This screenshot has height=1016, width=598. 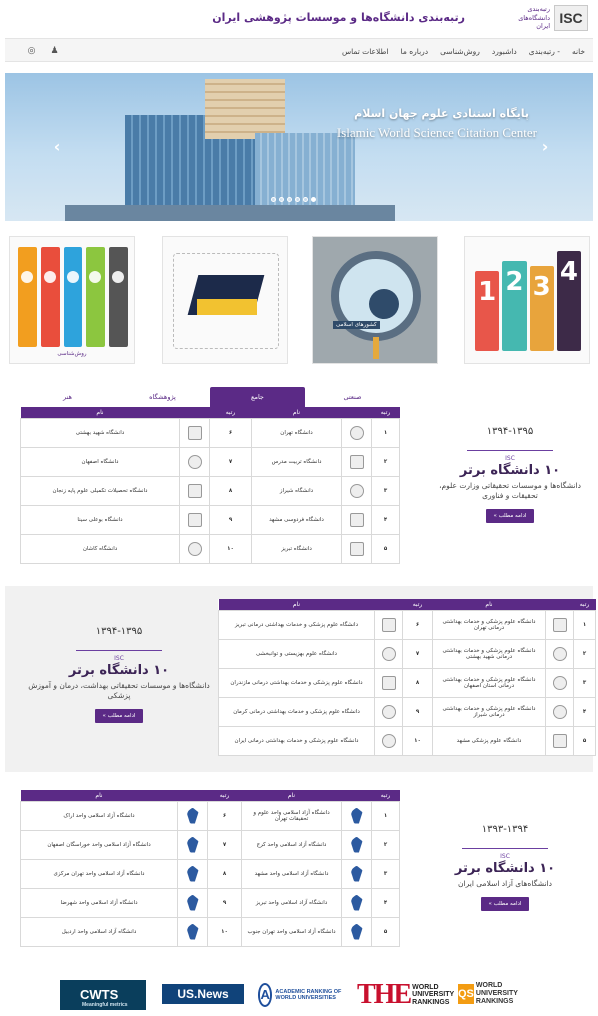 I want to click on university-link: دانشگاه آزاد اسلامی واحد اردبیل, so click(x=99, y=931).